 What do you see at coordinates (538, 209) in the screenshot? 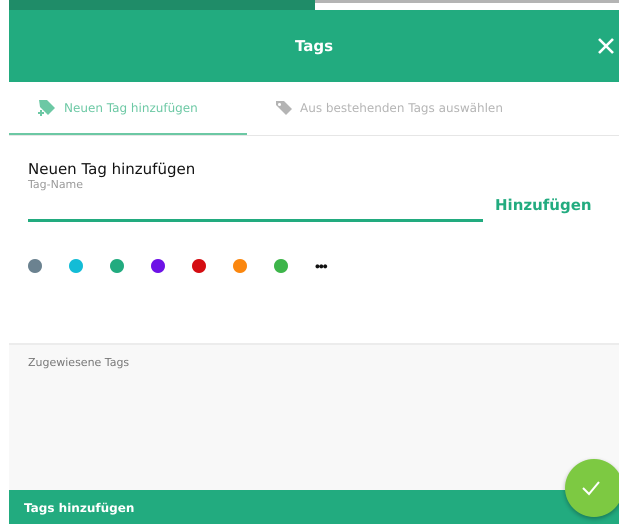
I see `add-button: Hinzufügen` at bounding box center [538, 209].